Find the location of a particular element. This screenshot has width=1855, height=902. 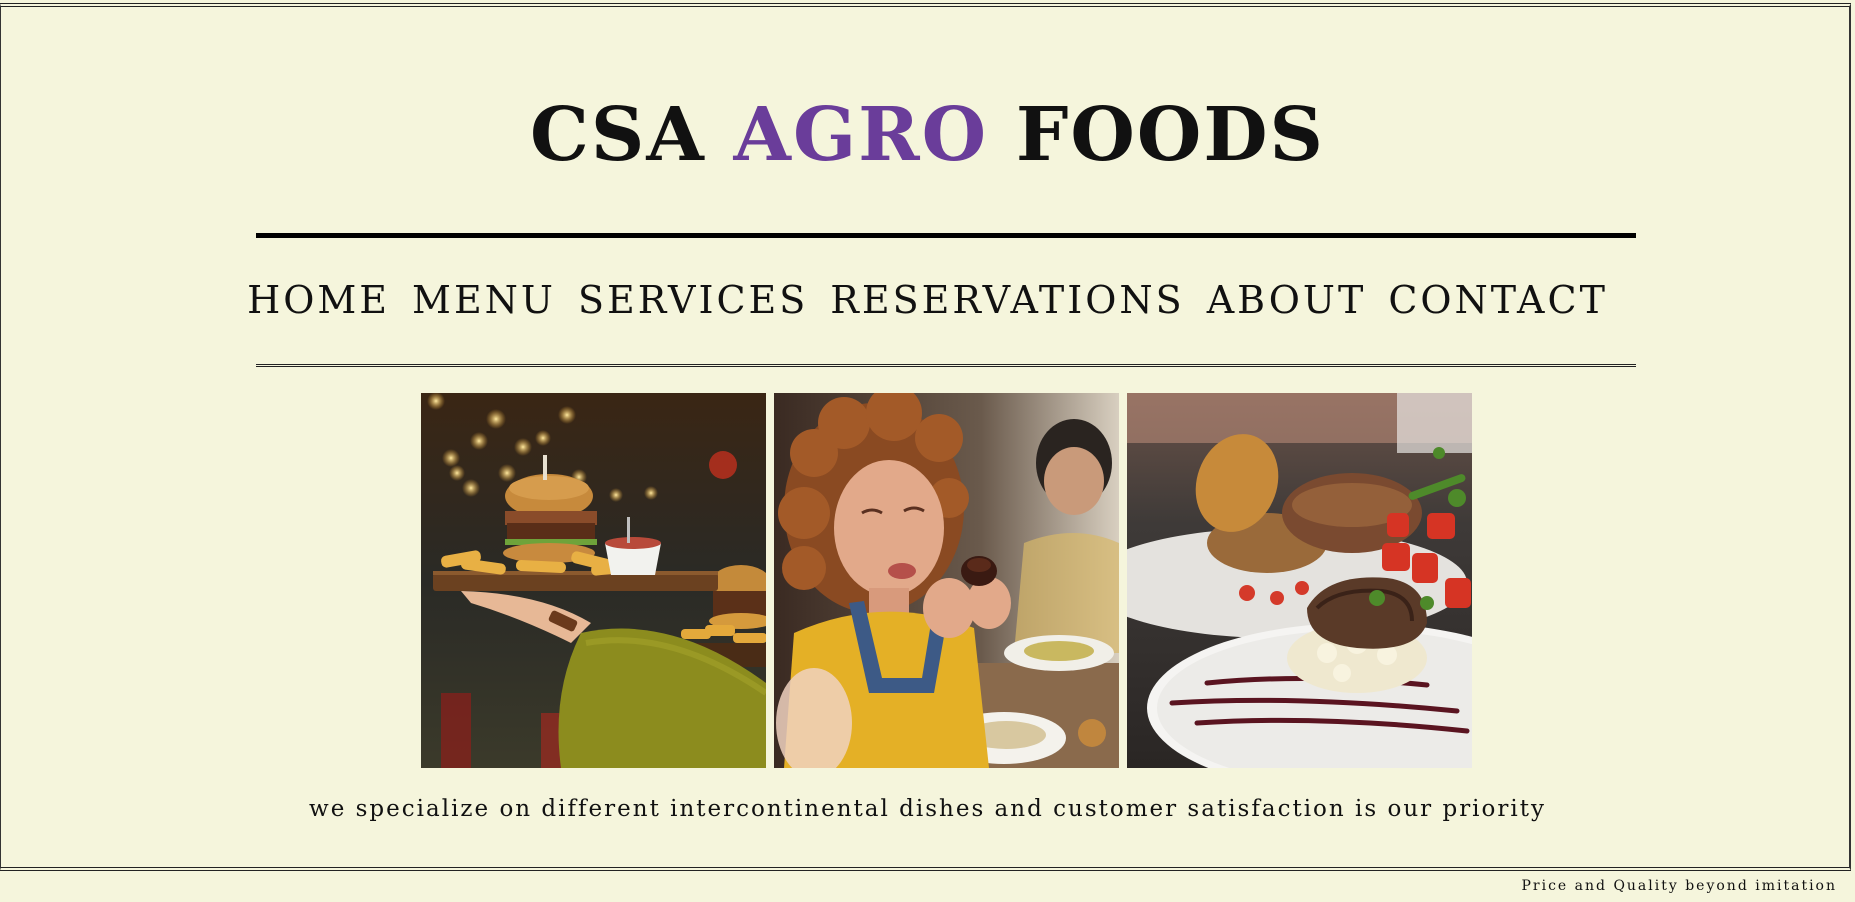

burger-and-fries-tray-photo is located at coordinates (593, 580).